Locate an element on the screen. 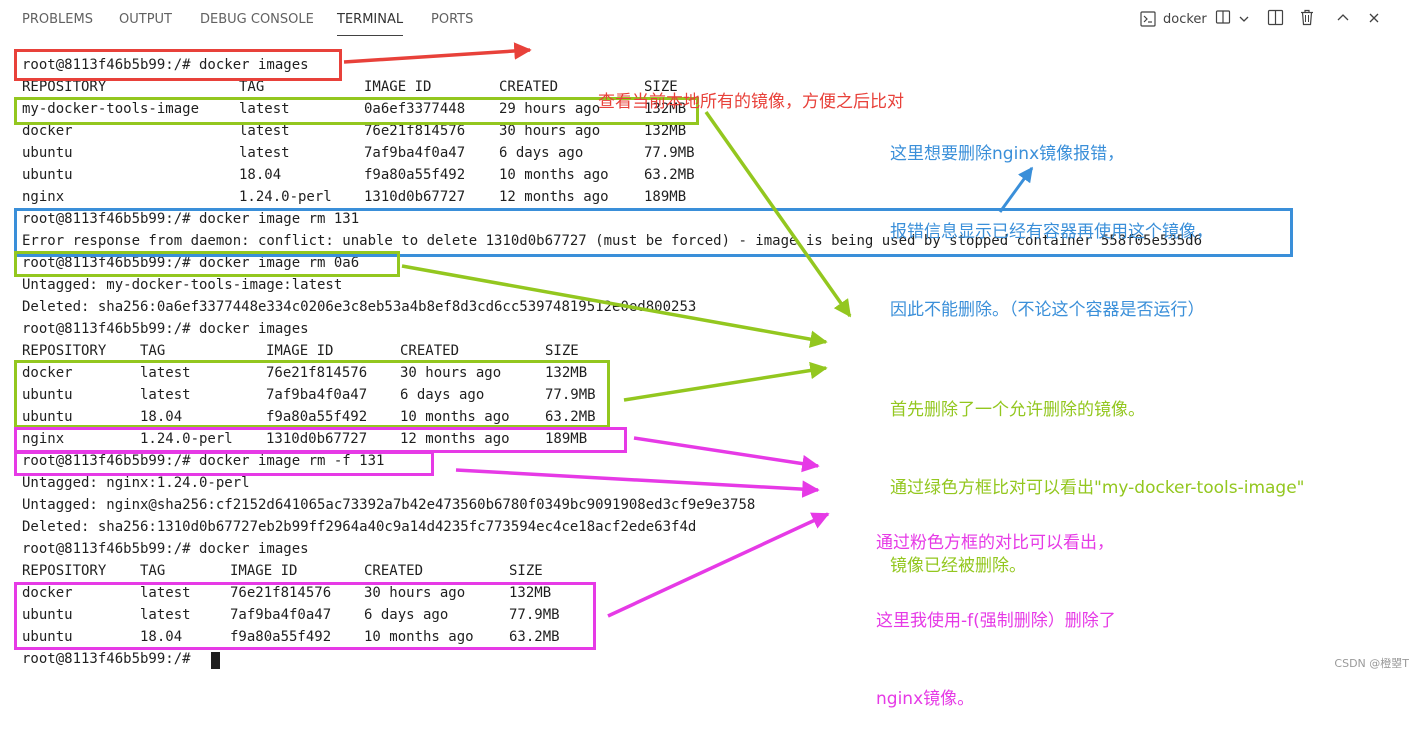 The image size is (1423, 738). annotation-blue-line: 报错信息显示已经有容器再使用这个镜像， is located at coordinates (1051, 232).